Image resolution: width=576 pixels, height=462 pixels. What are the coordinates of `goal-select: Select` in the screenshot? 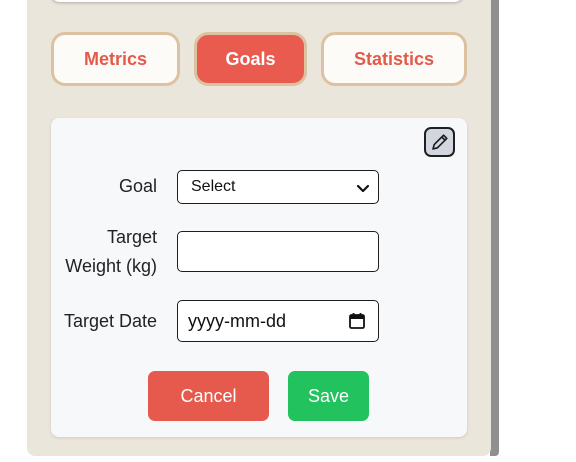 It's located at (278, 187).